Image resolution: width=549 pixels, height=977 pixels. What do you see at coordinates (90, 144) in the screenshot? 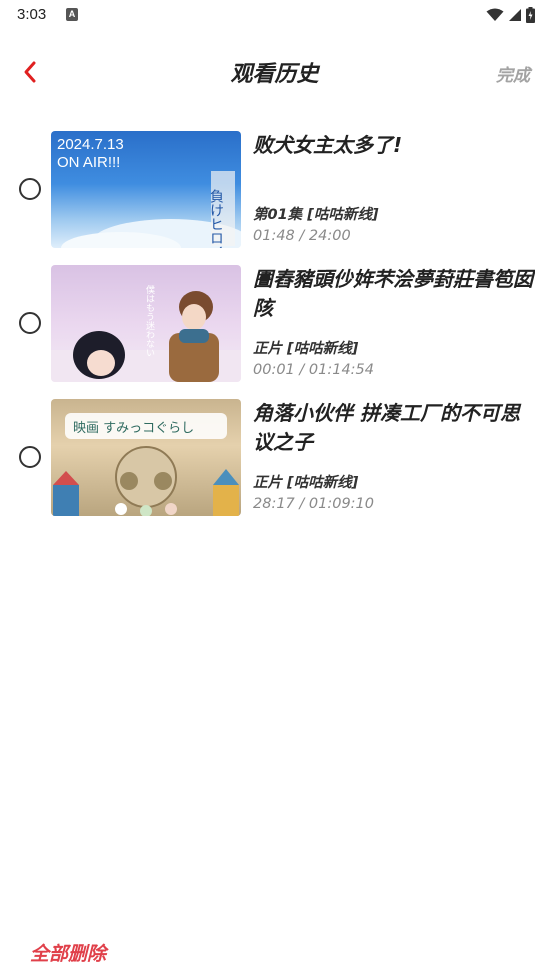
I see `thumb-date: 2024.7.13` at bounding box center [90, 144].